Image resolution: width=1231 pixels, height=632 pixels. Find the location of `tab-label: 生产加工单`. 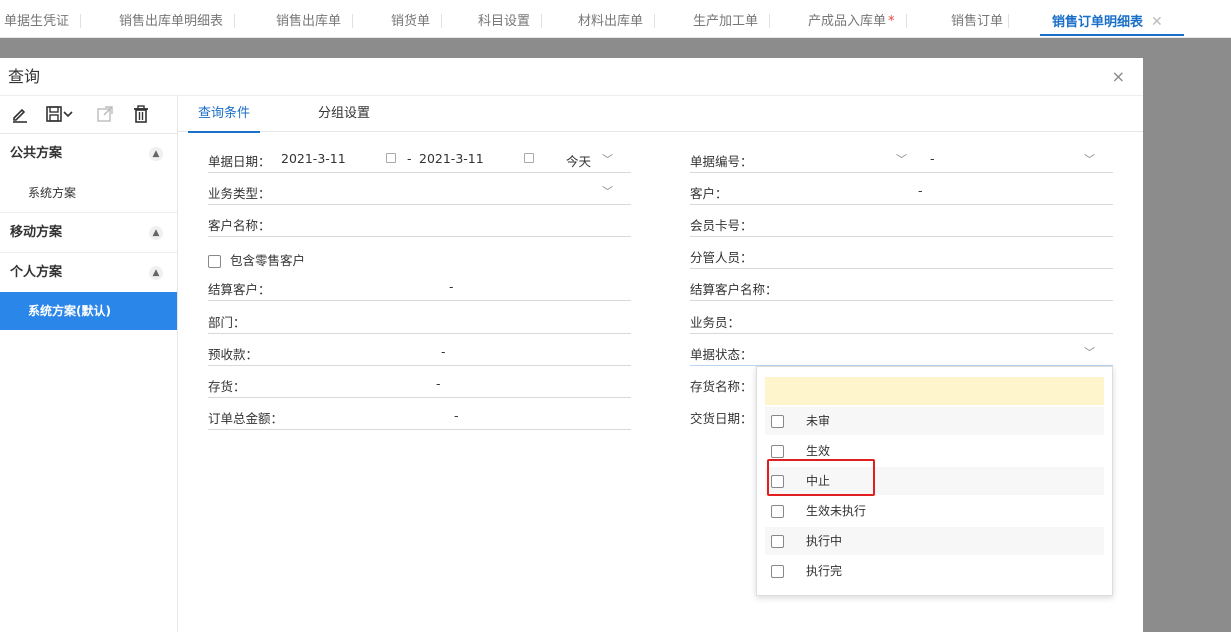

tab-label: 生产加工单 is located at coordinates (726, 21).